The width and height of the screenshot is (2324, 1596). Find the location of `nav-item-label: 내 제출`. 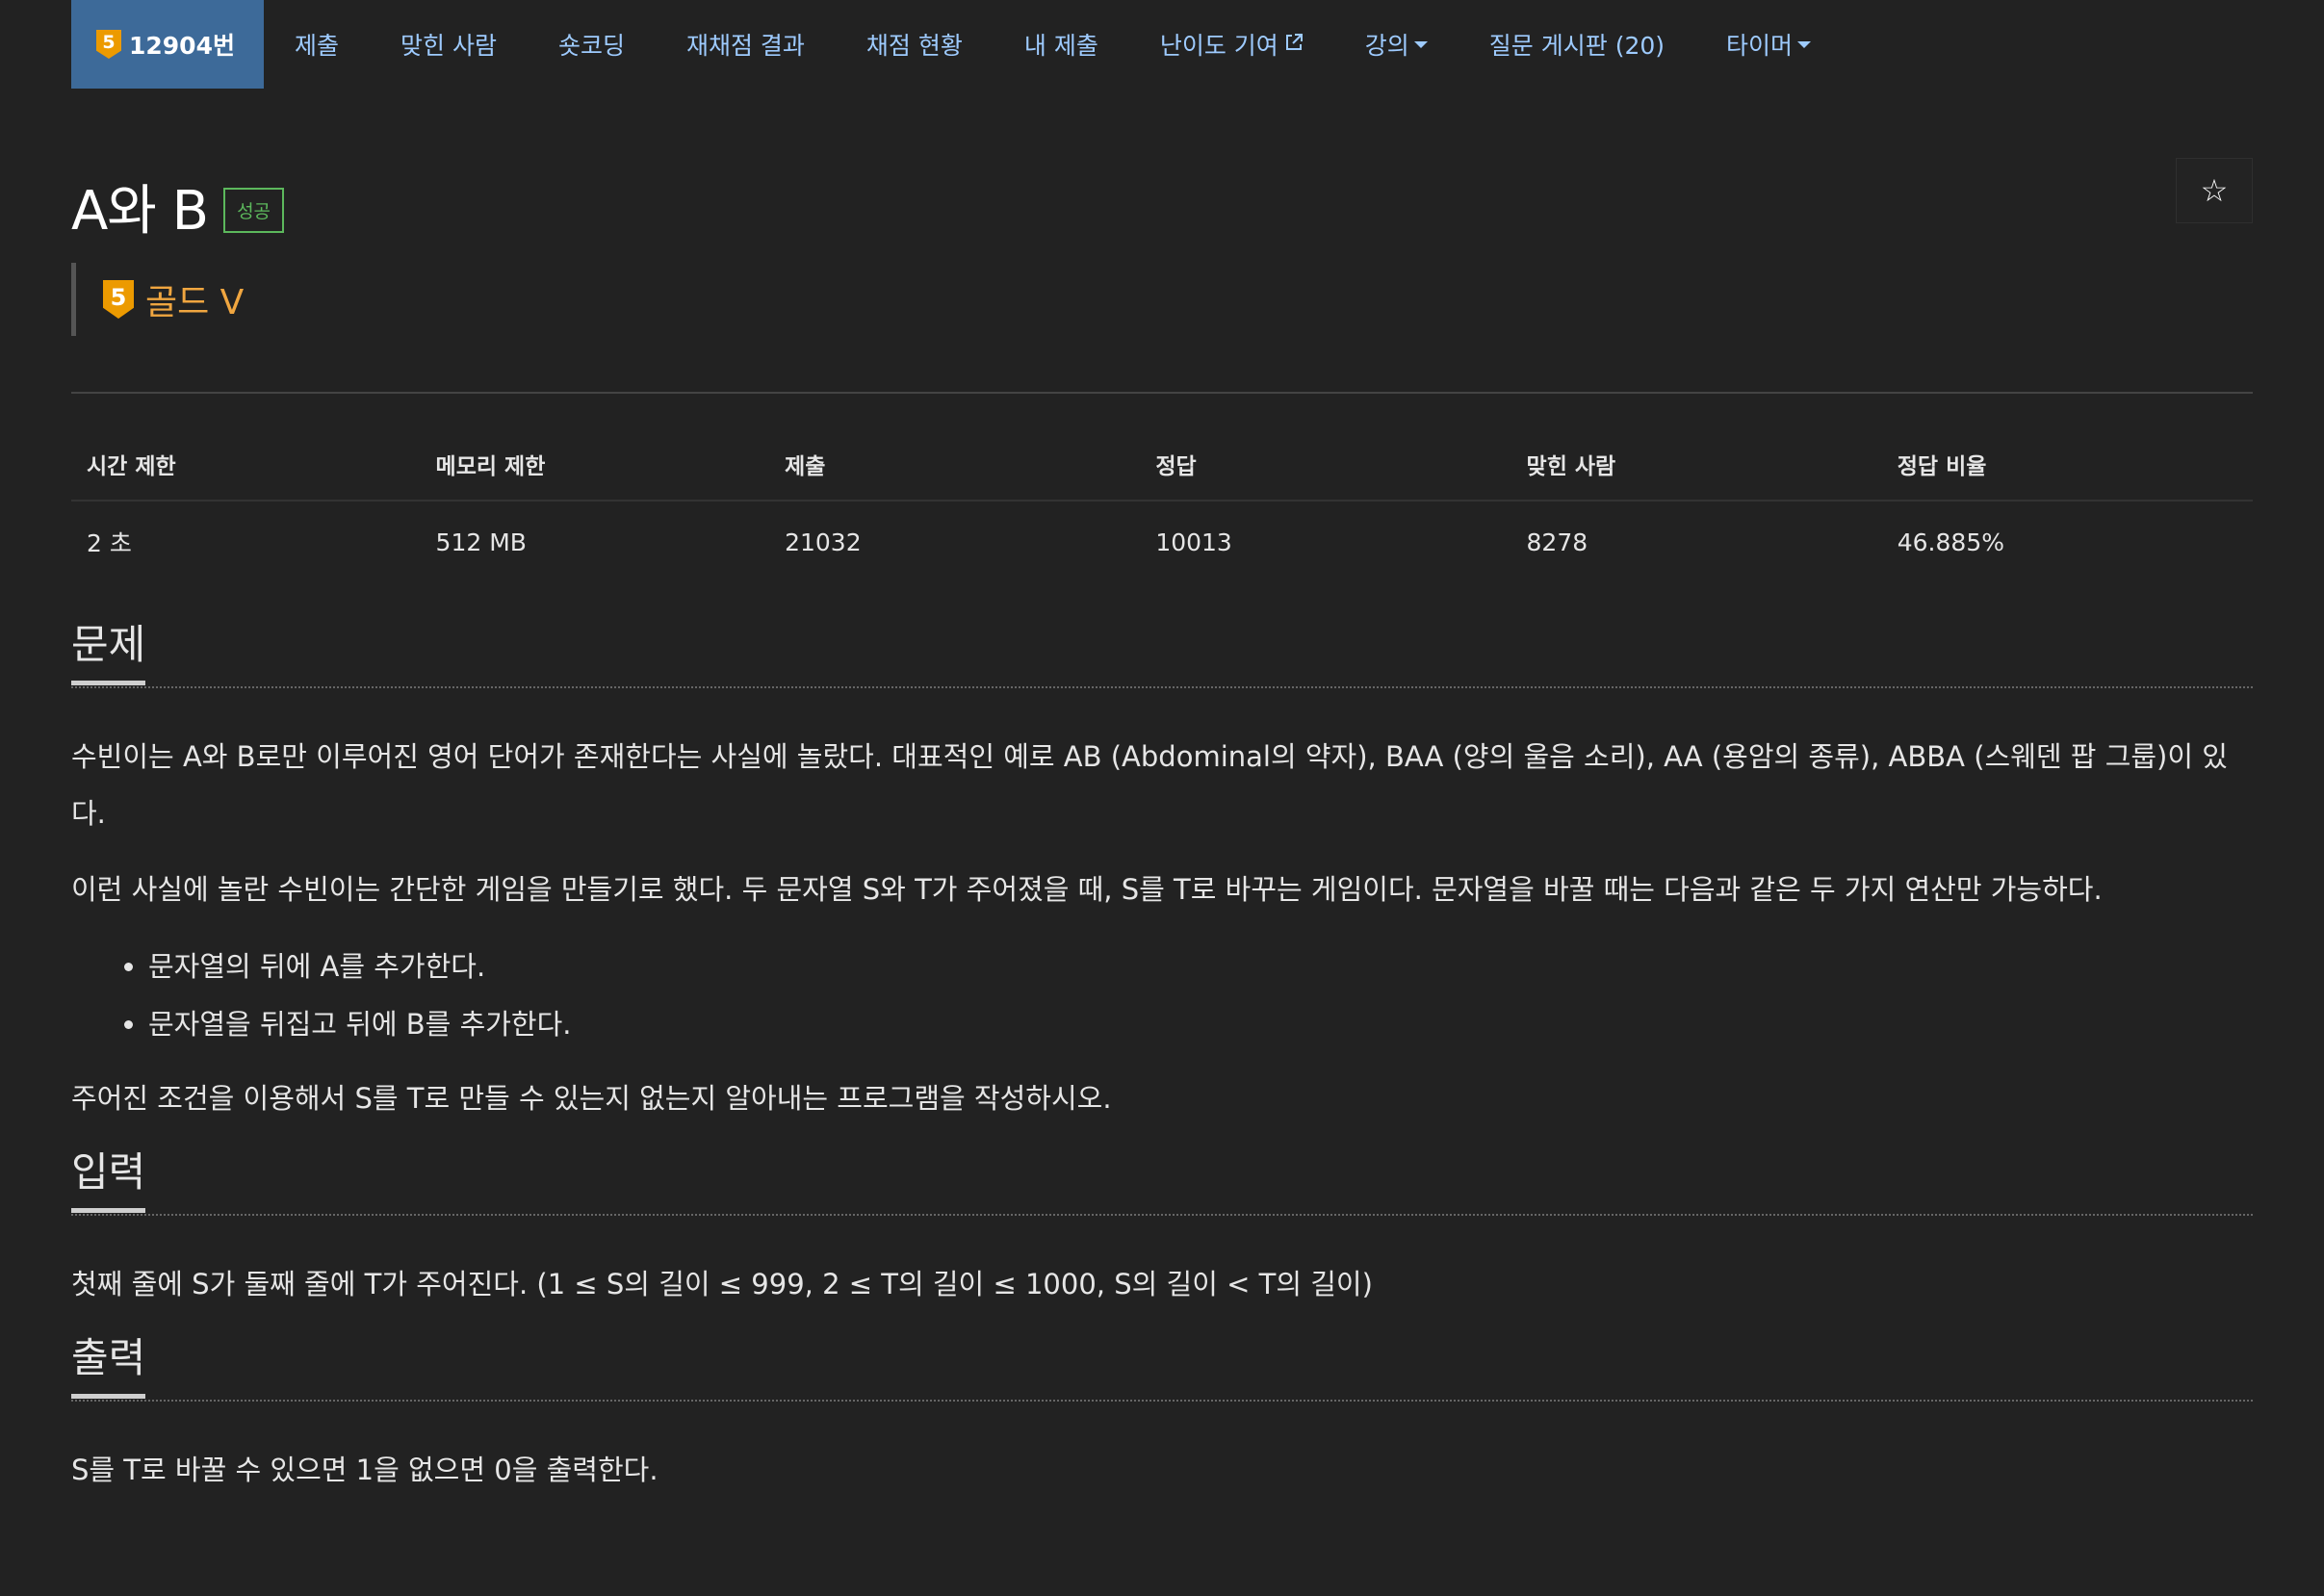

nav-item-label: 내 제출 is located at coordinates (1060, 46).